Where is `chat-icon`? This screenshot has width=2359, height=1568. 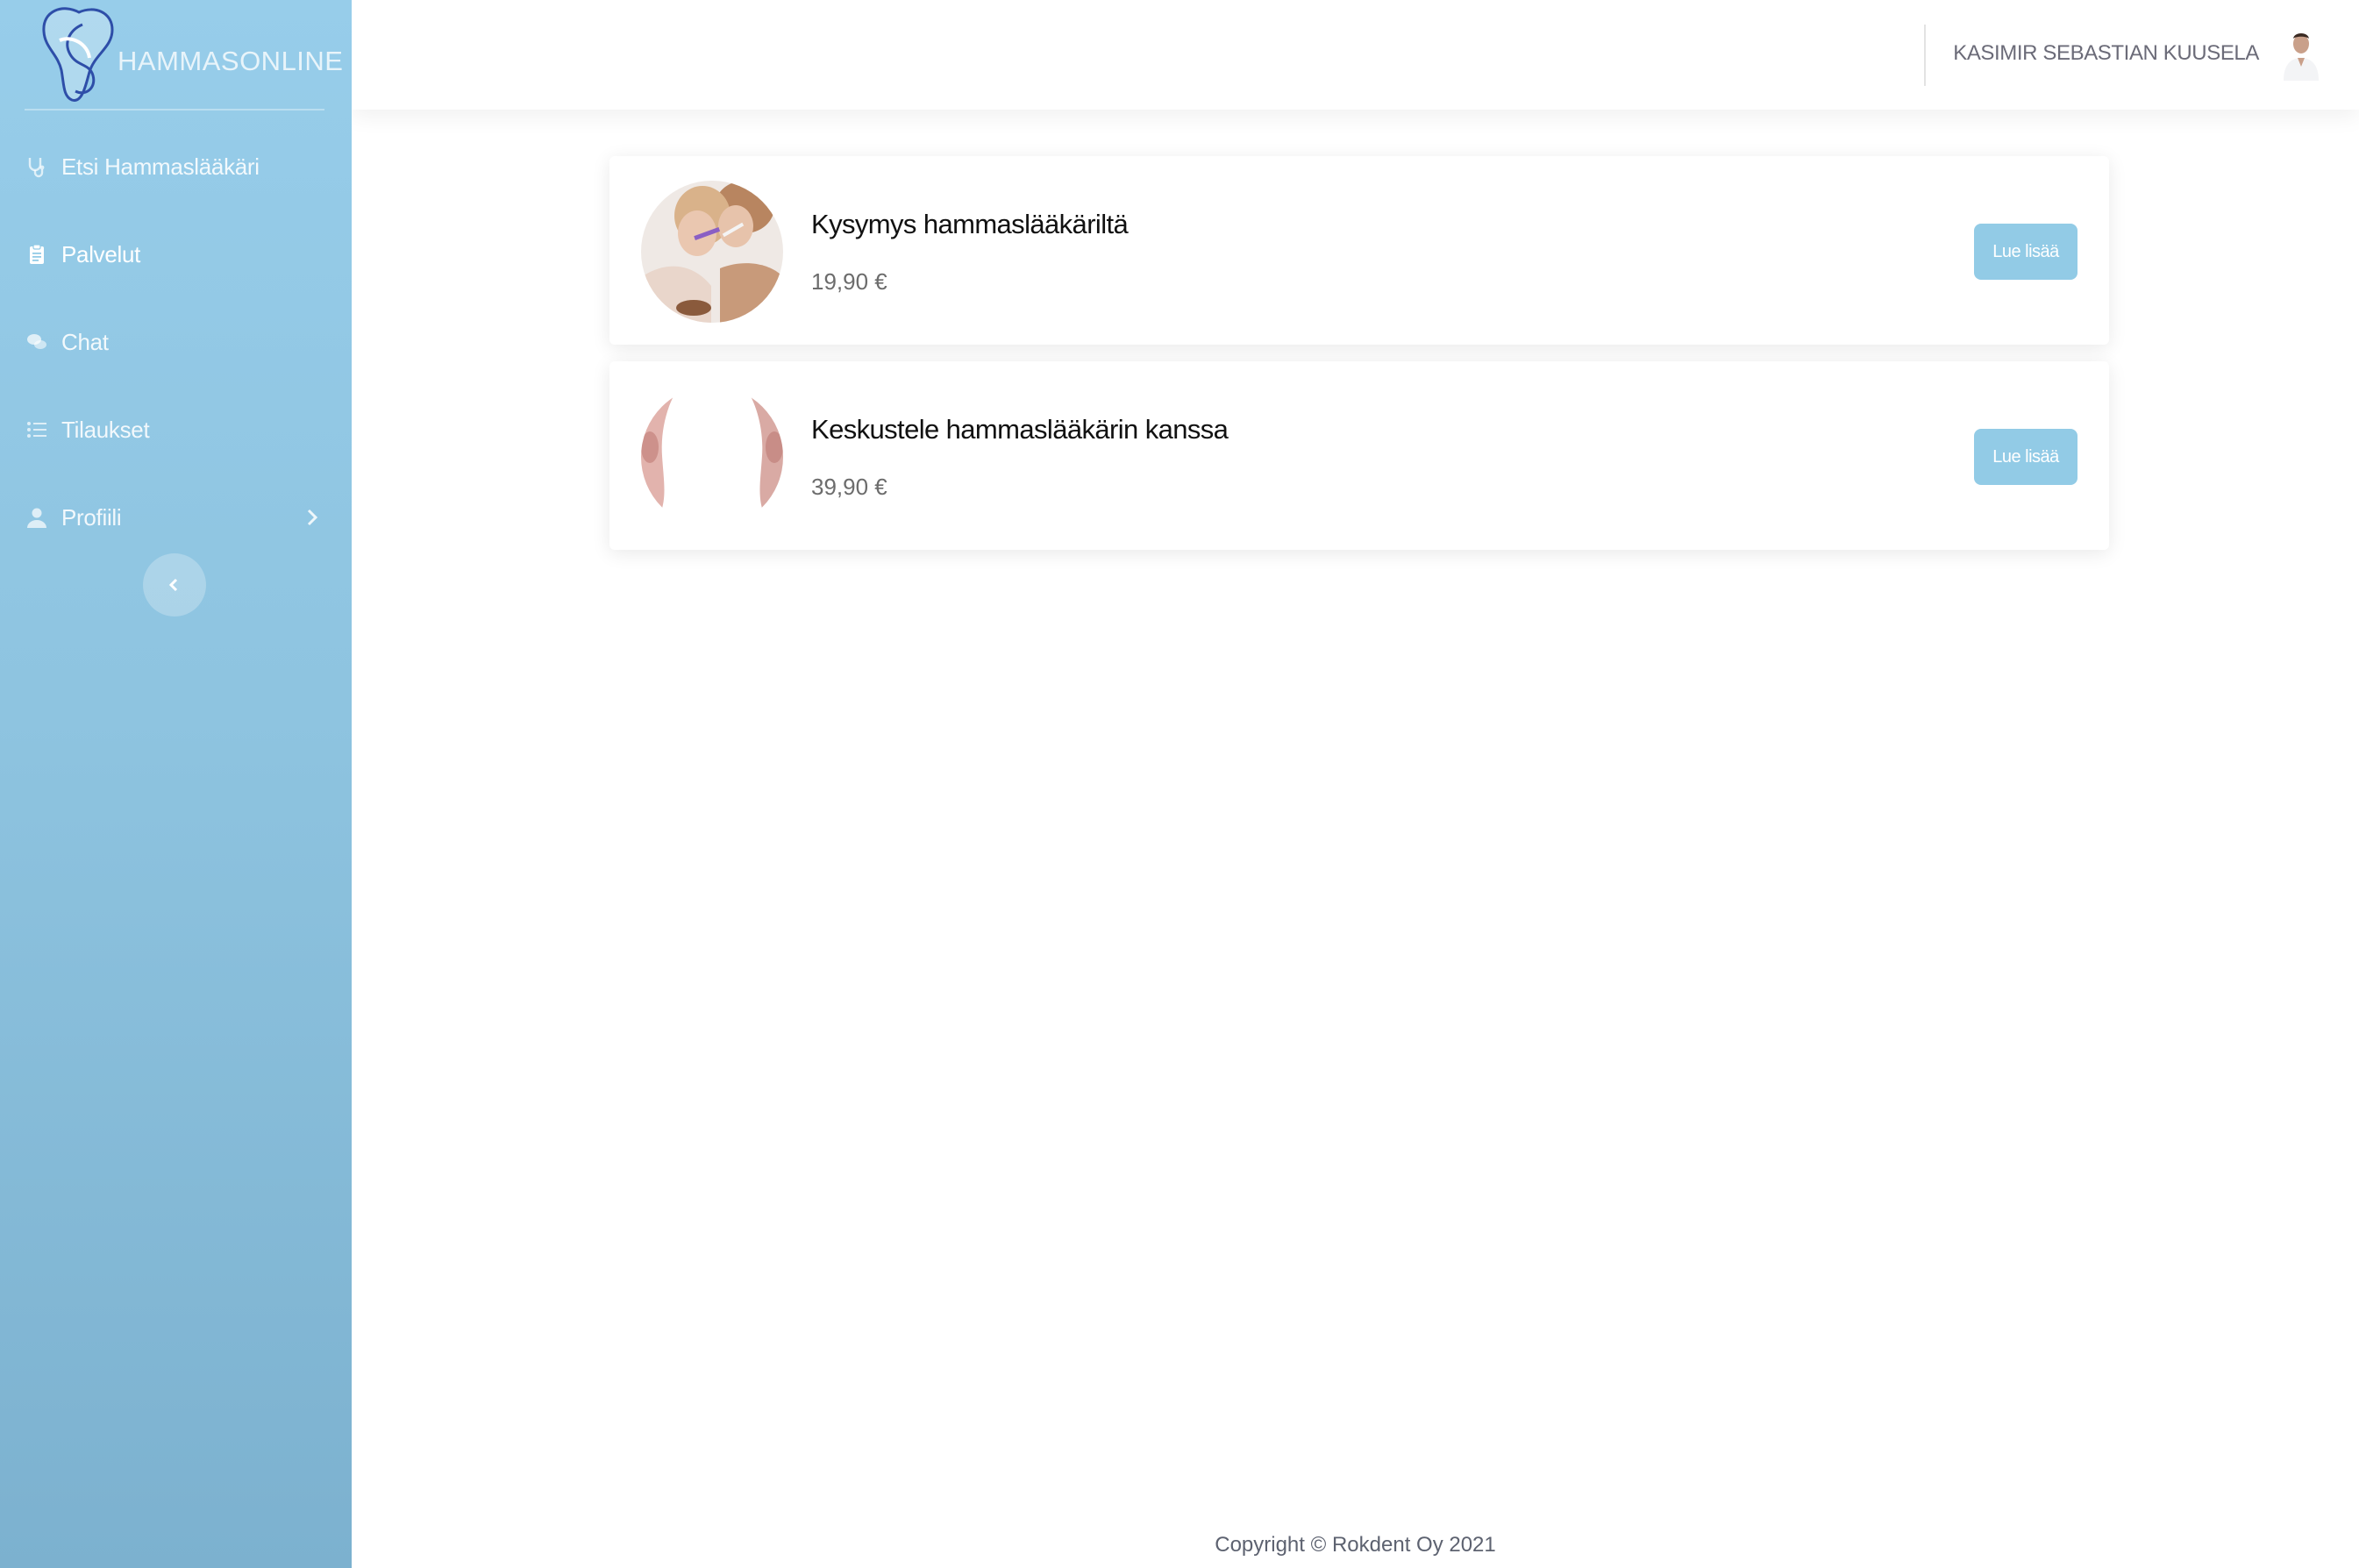
chat-icon is located at coordinates (37, 342).